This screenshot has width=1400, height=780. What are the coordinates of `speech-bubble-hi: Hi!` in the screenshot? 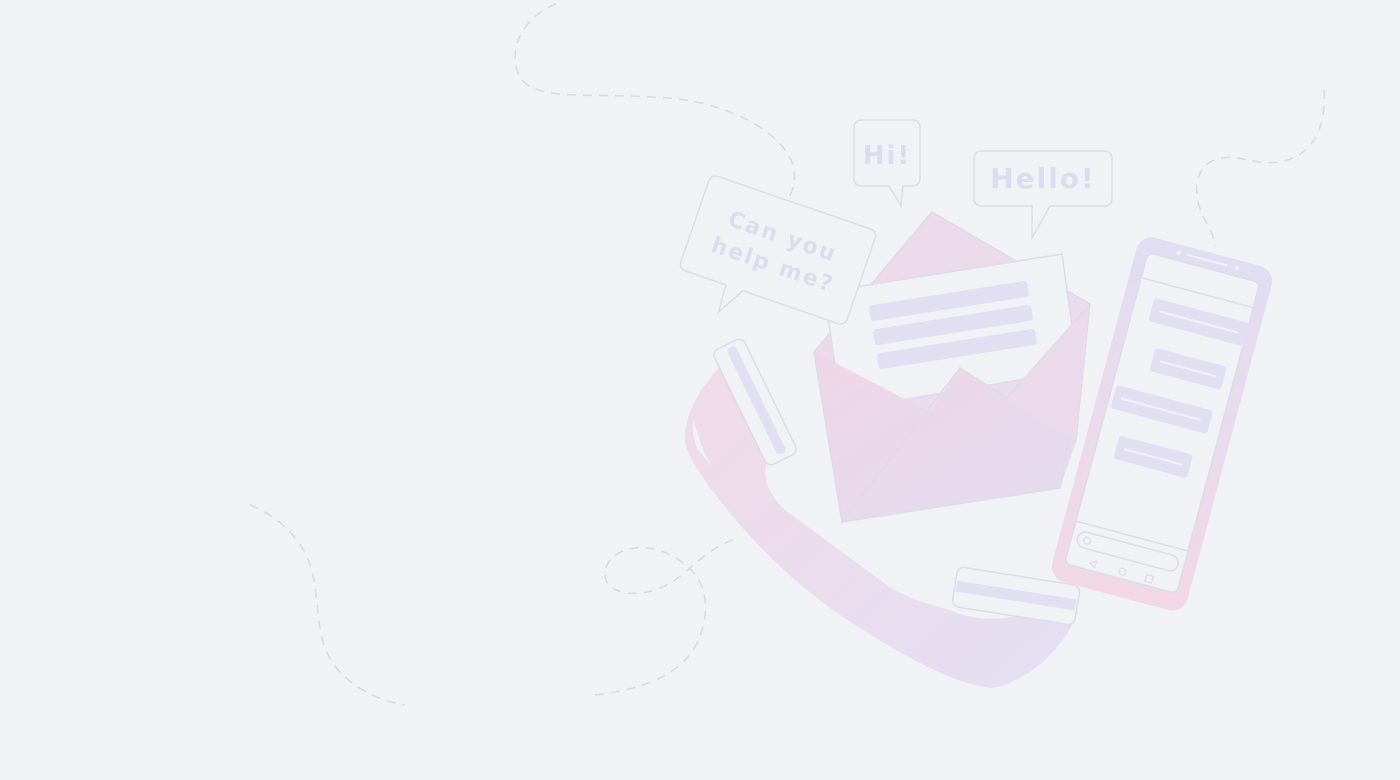 It's located at (887, 164).